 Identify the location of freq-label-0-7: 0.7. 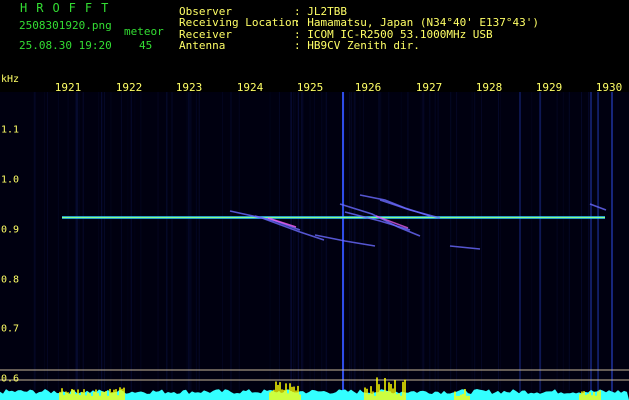
(10, 329).